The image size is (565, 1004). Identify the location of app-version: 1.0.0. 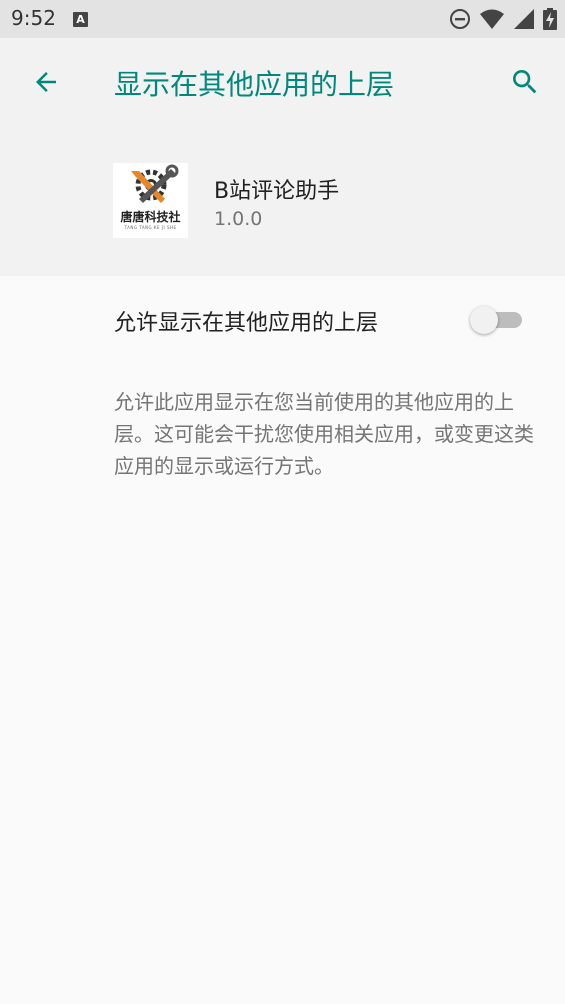
(238, 219).